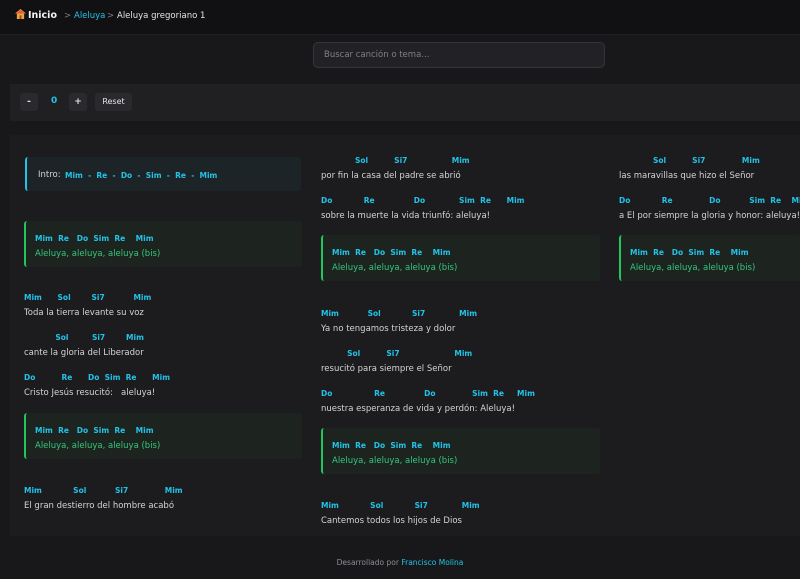 The image size is (800, 579). I want to click on lyric-line: Cantemos todos los hijos de Dios, so click(391, 521).